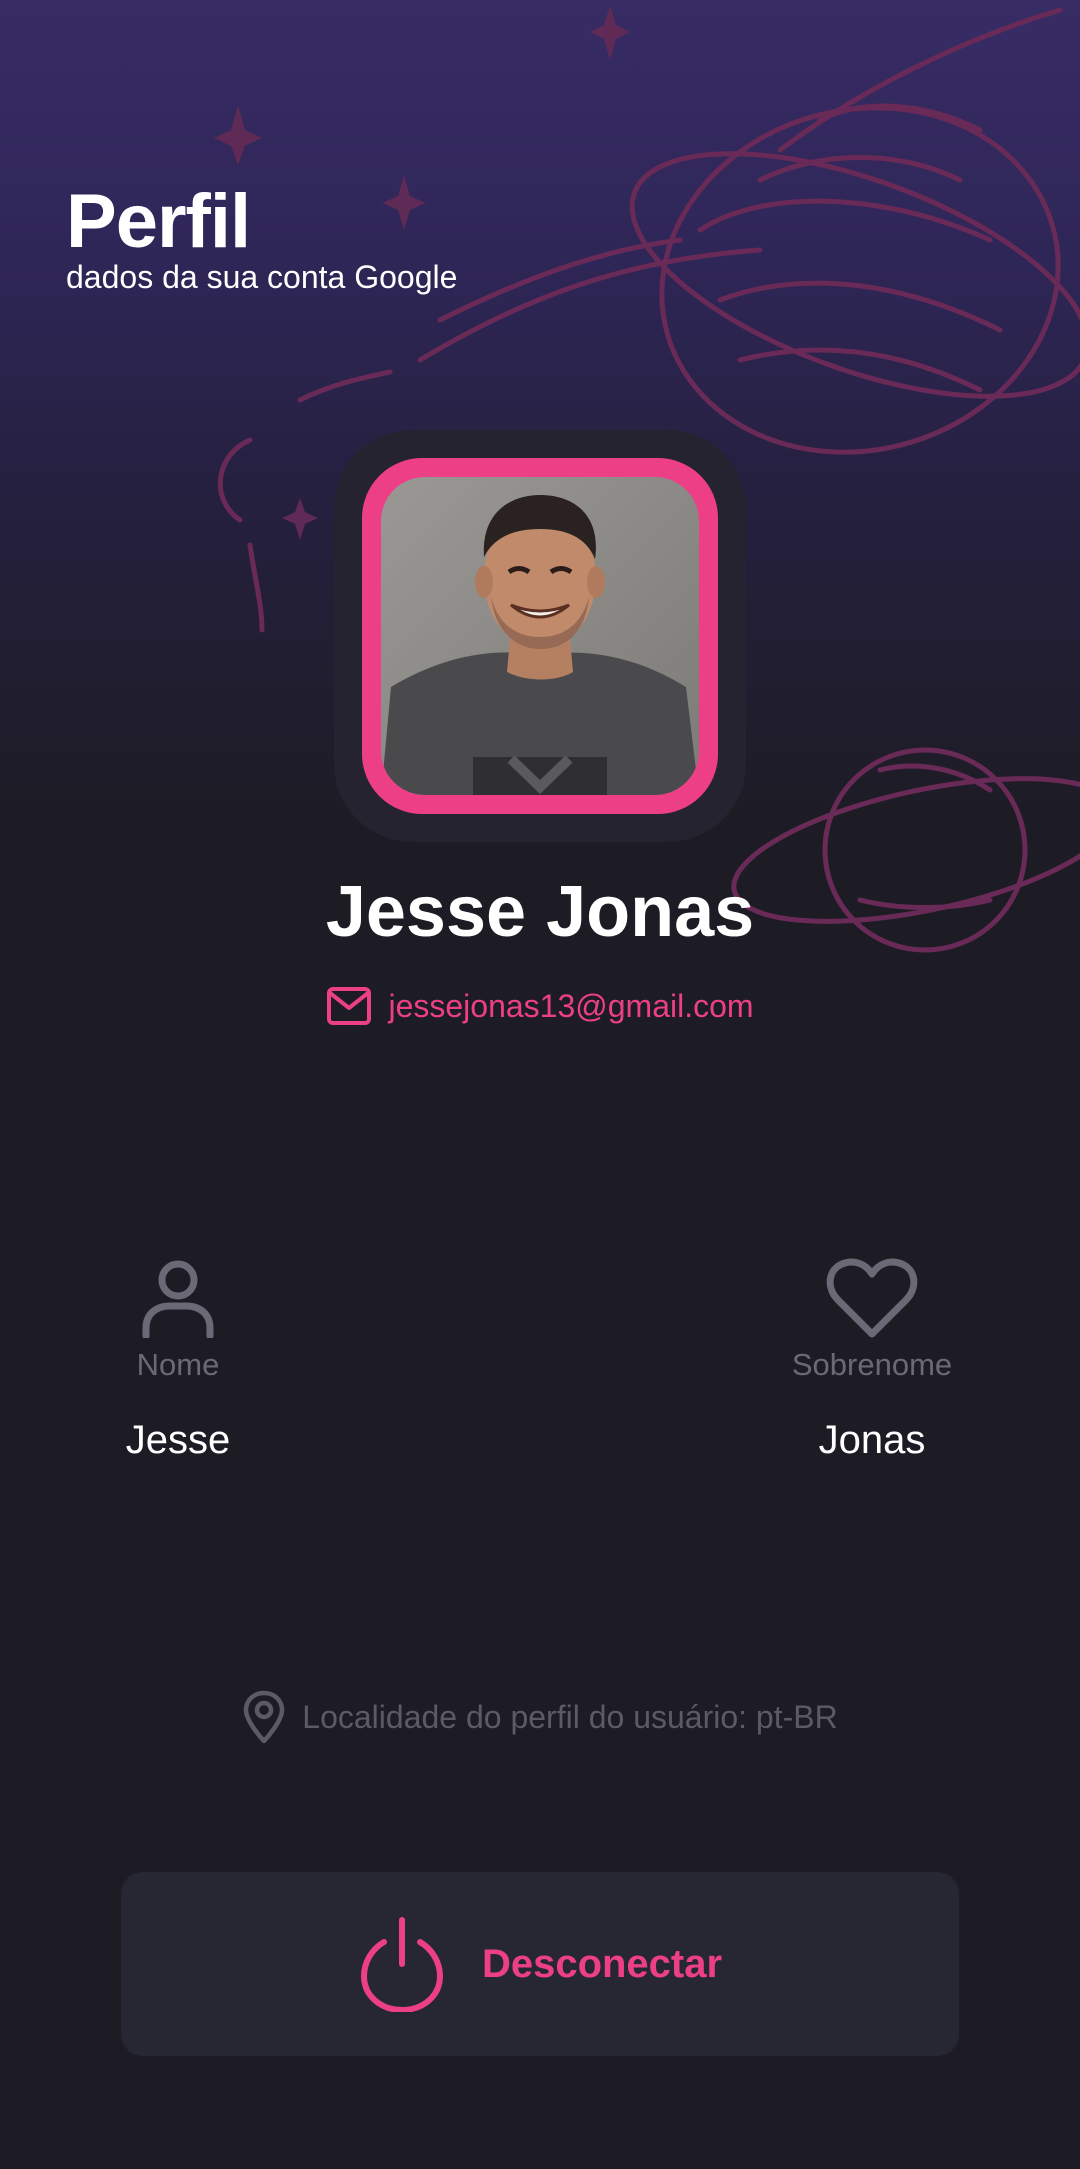 This screenshot has height=2169, width=1080. I want to click on locale-text: Localidade do perfil do usuário: pt-BR, so click(570, 1717).